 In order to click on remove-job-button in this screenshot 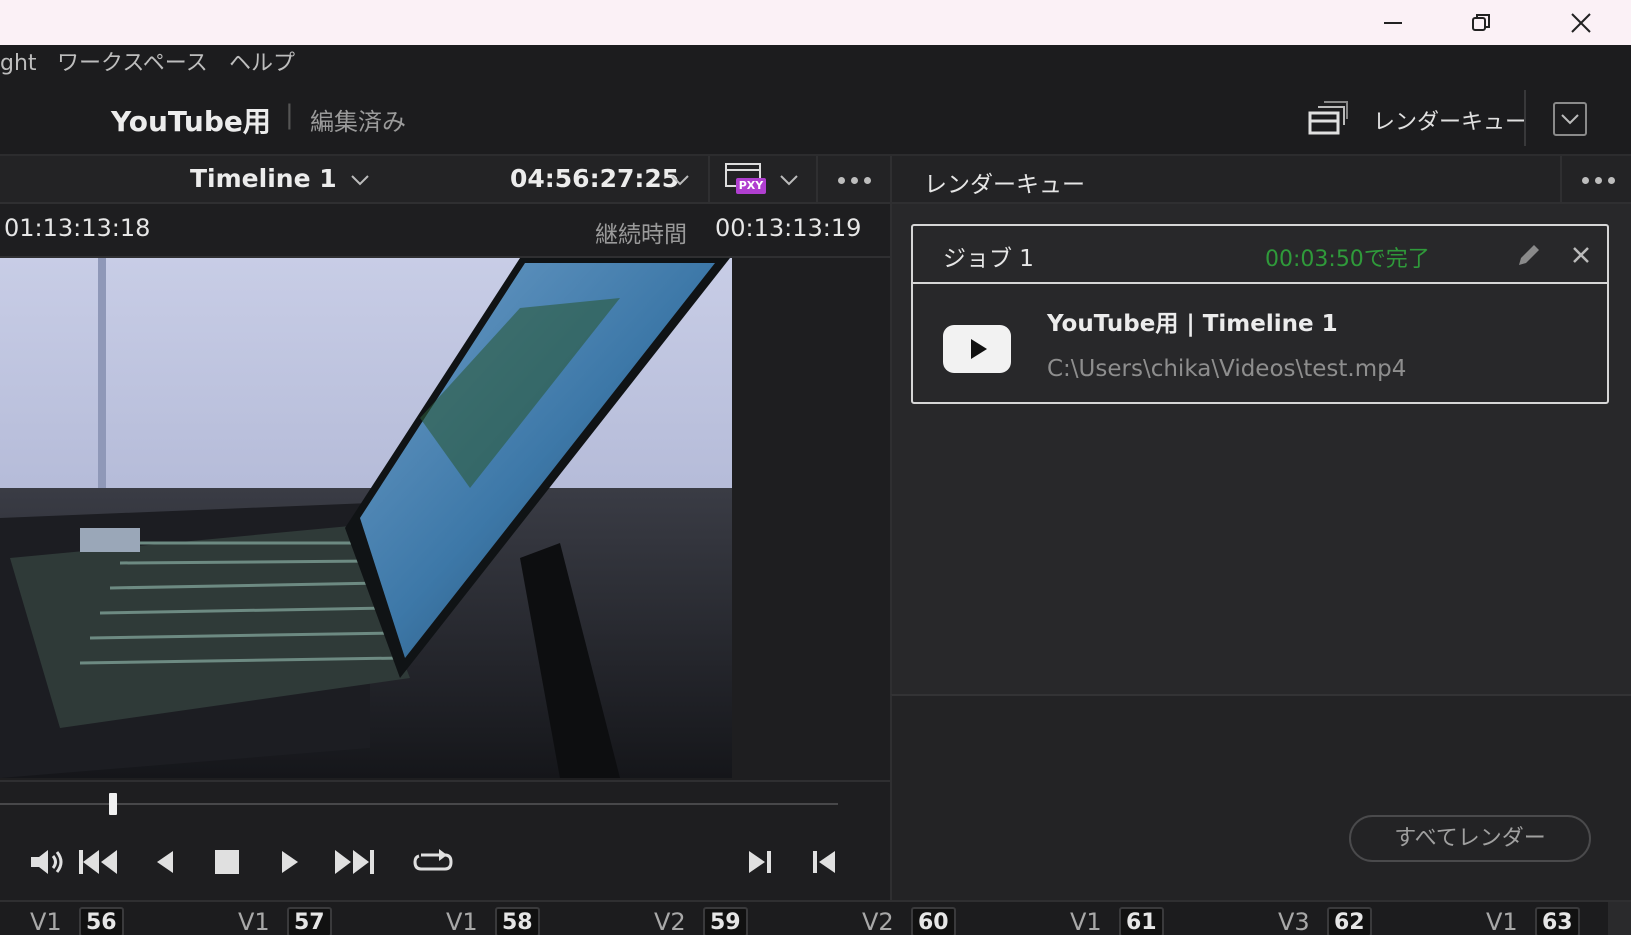, I will do `click(1581, 255)`.